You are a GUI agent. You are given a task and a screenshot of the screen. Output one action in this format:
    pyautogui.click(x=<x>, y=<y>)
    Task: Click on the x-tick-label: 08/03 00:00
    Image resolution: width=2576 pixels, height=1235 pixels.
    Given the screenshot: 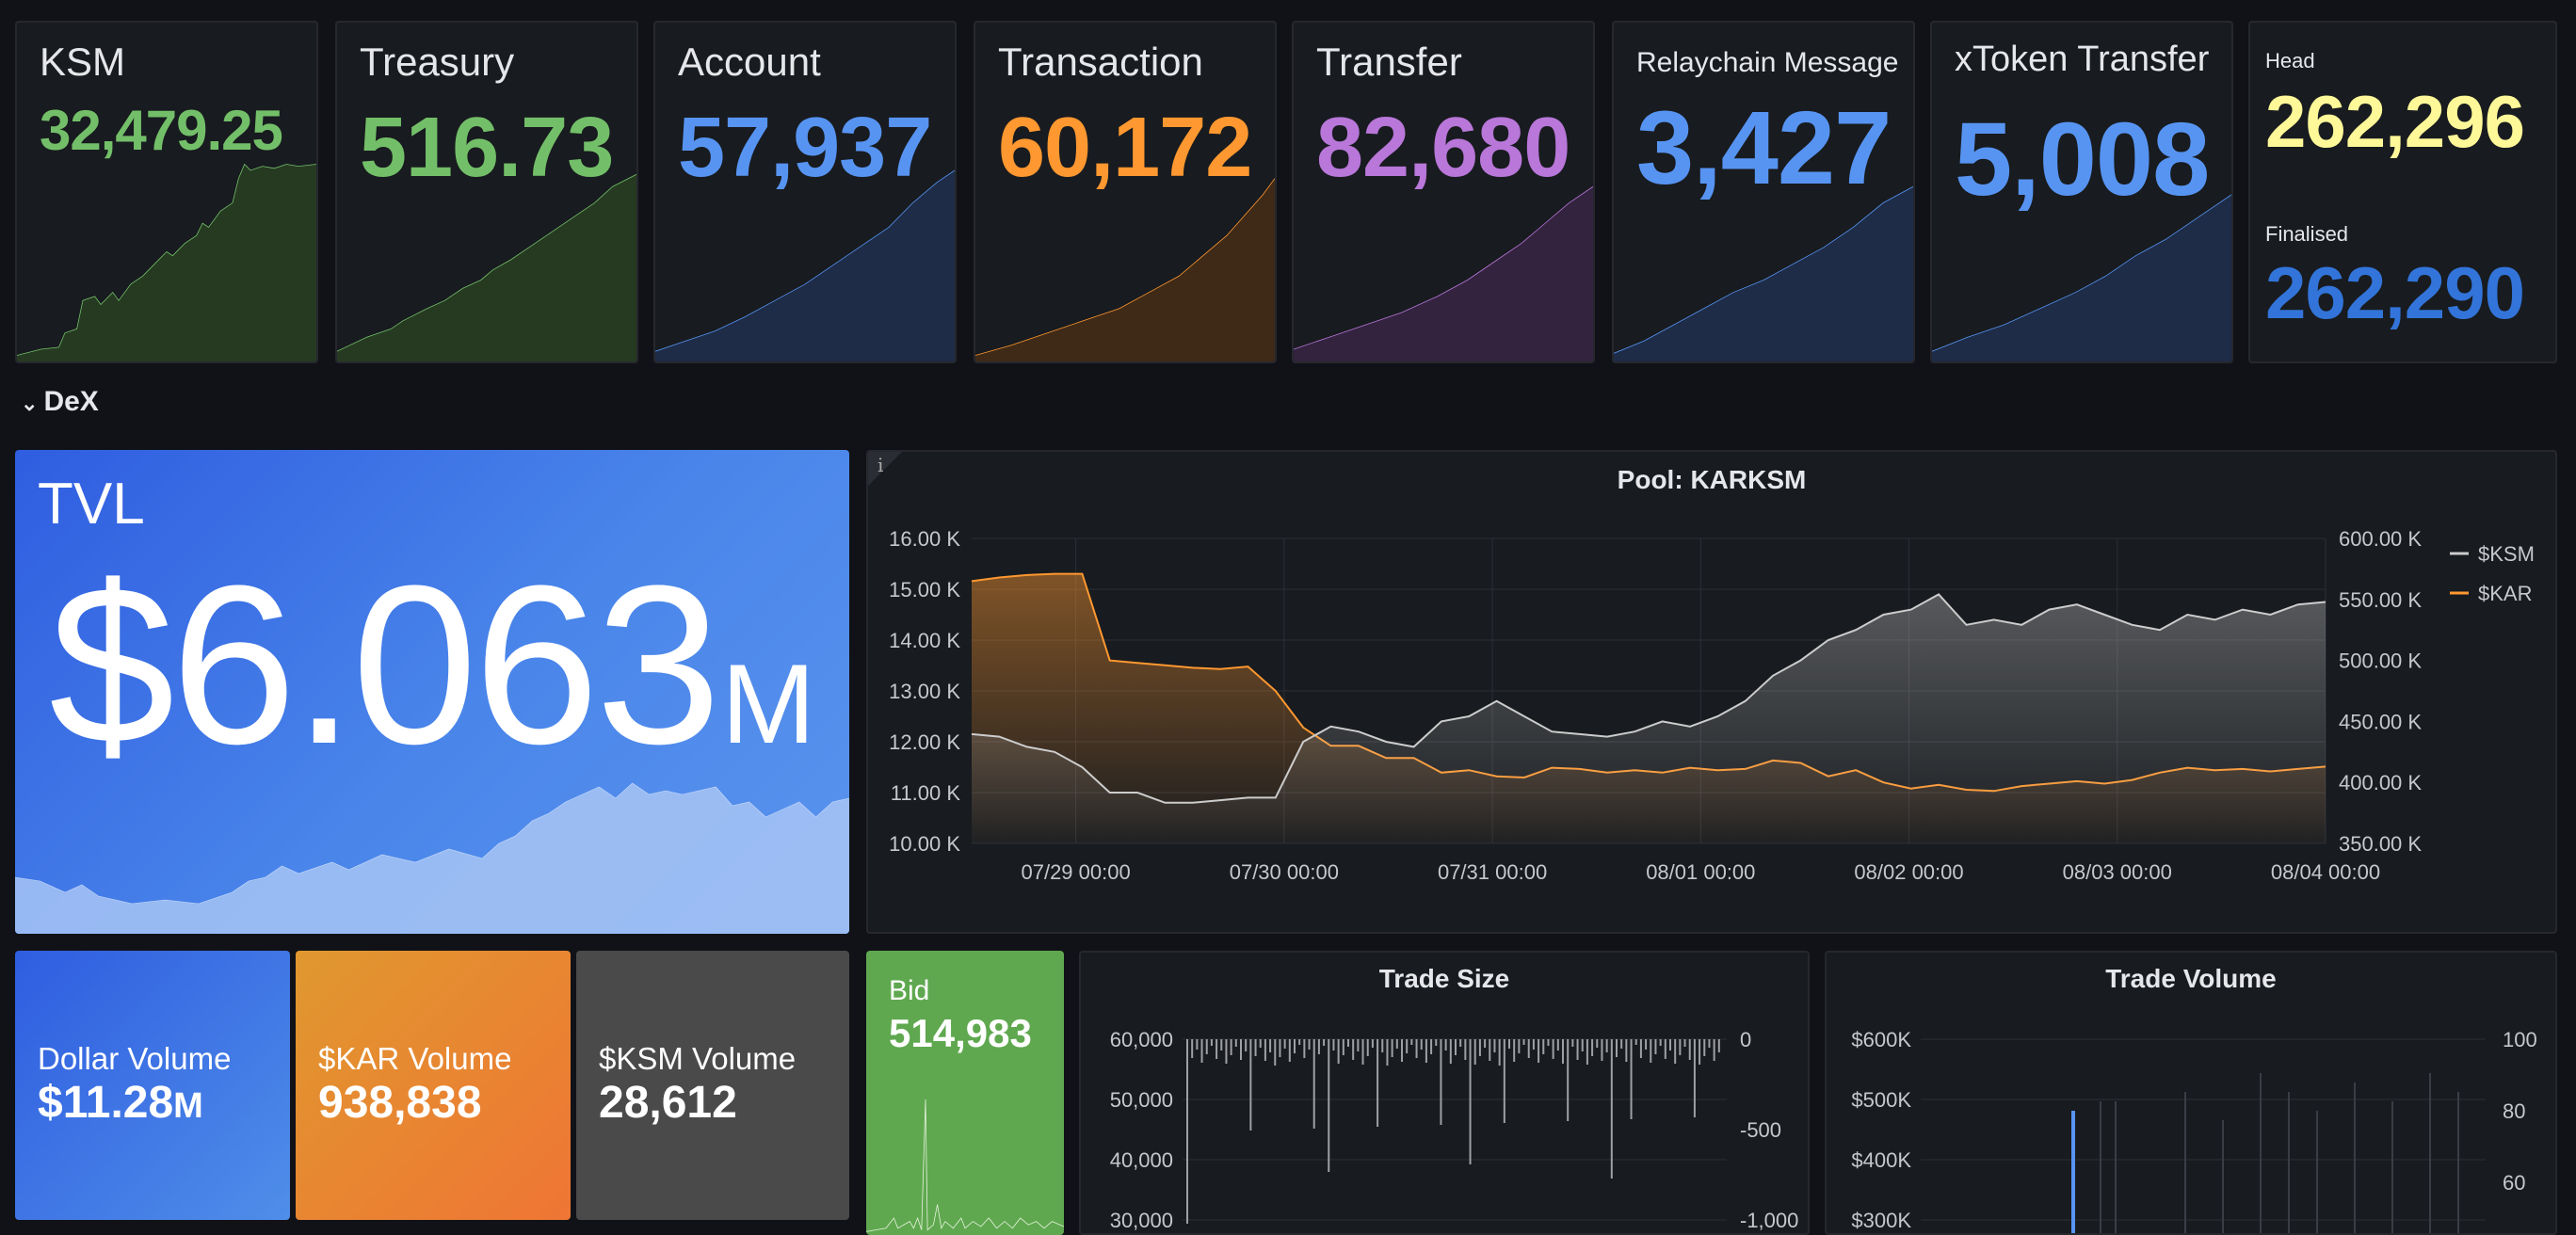 What is the action you would take?
    pyautogui.click(x=2117, y=872)
    